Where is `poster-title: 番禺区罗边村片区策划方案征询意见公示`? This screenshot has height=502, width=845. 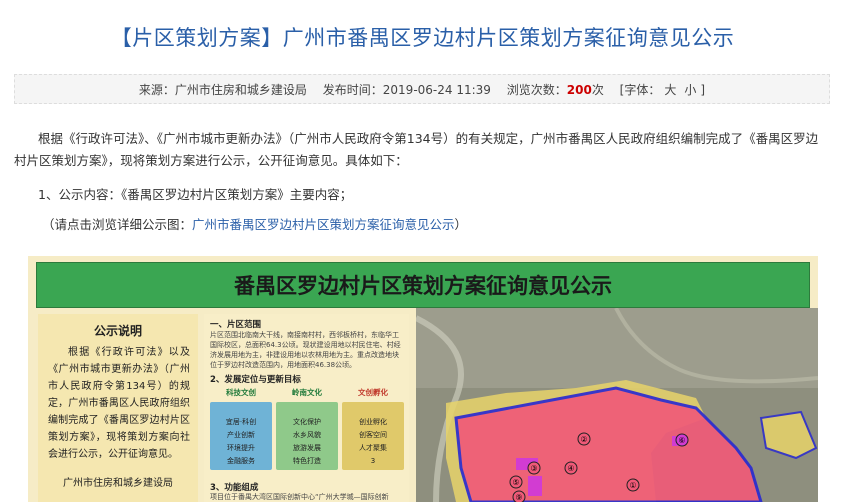 poster-title: 番禺区罗边村片区策划方案征询意见公示 is located at coordinates (423, 285).